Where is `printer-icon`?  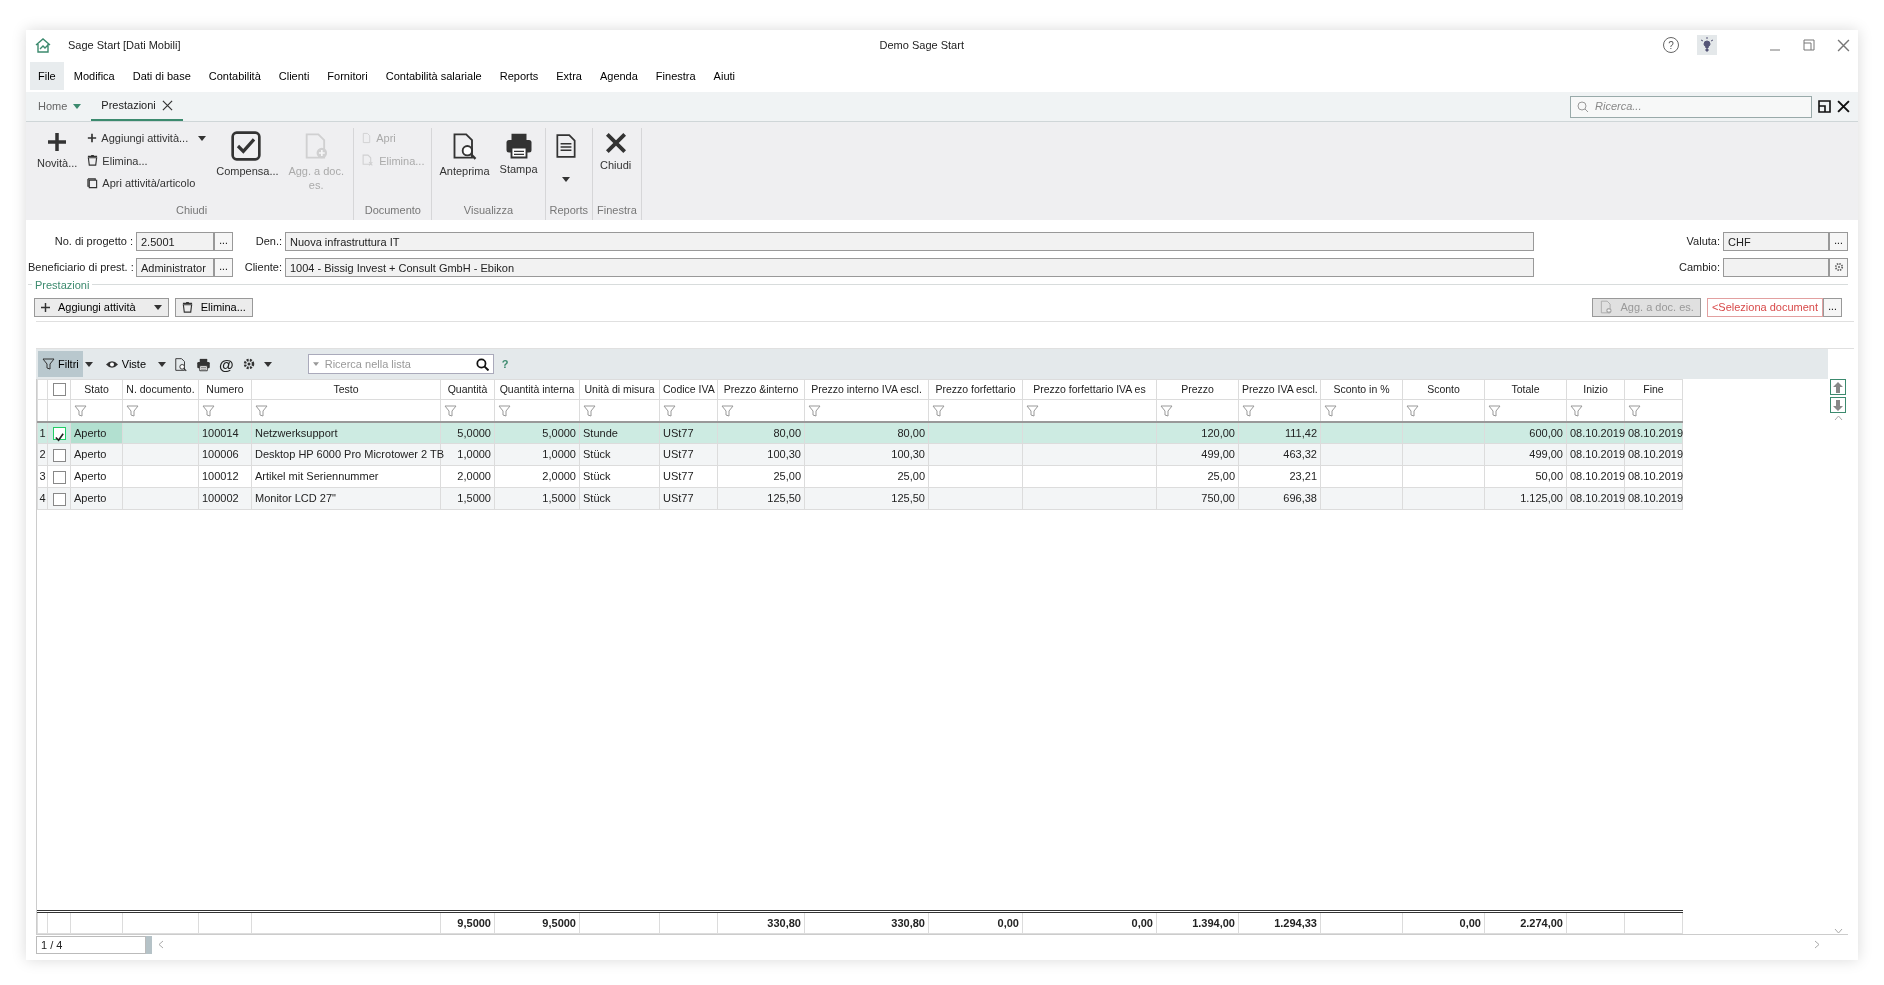
printer-icon is located at coordinates (204, 364).